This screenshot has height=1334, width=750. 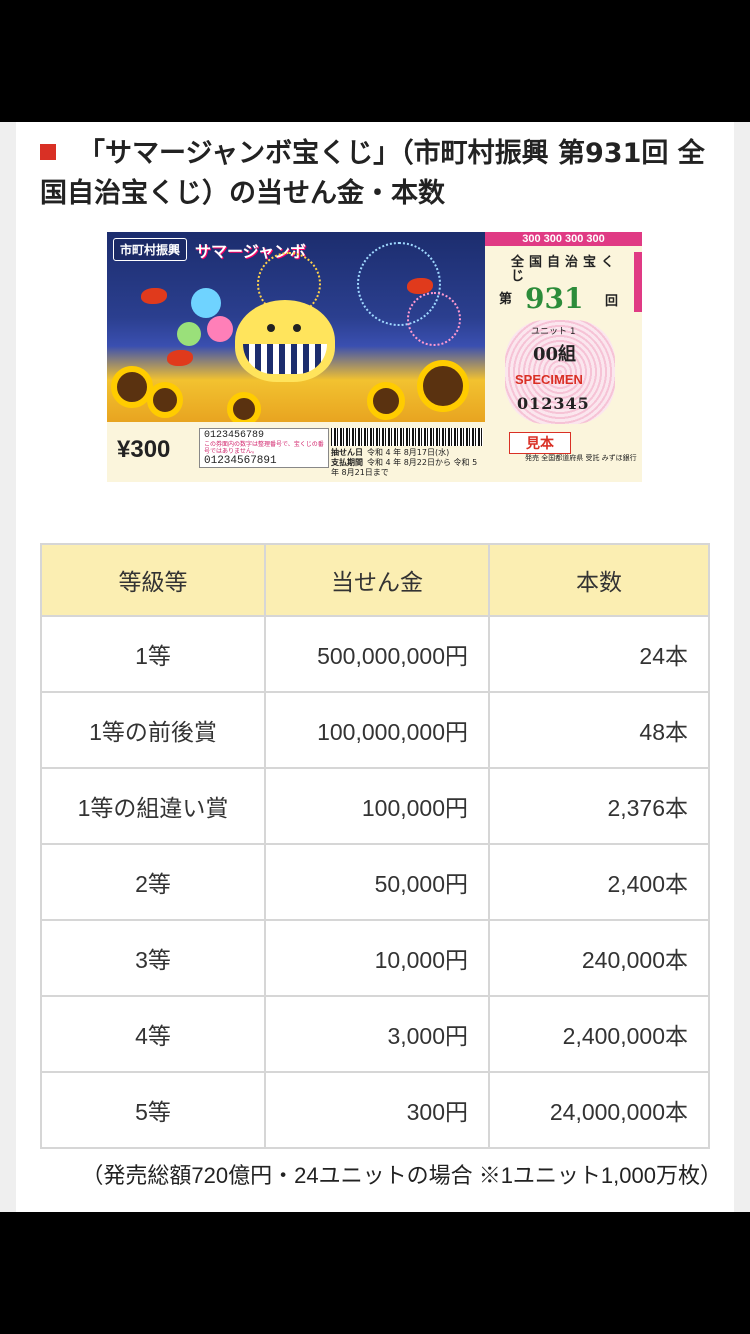 I want to click on ticket-number-bottom: 01234567891, so click(x=240, y=461).